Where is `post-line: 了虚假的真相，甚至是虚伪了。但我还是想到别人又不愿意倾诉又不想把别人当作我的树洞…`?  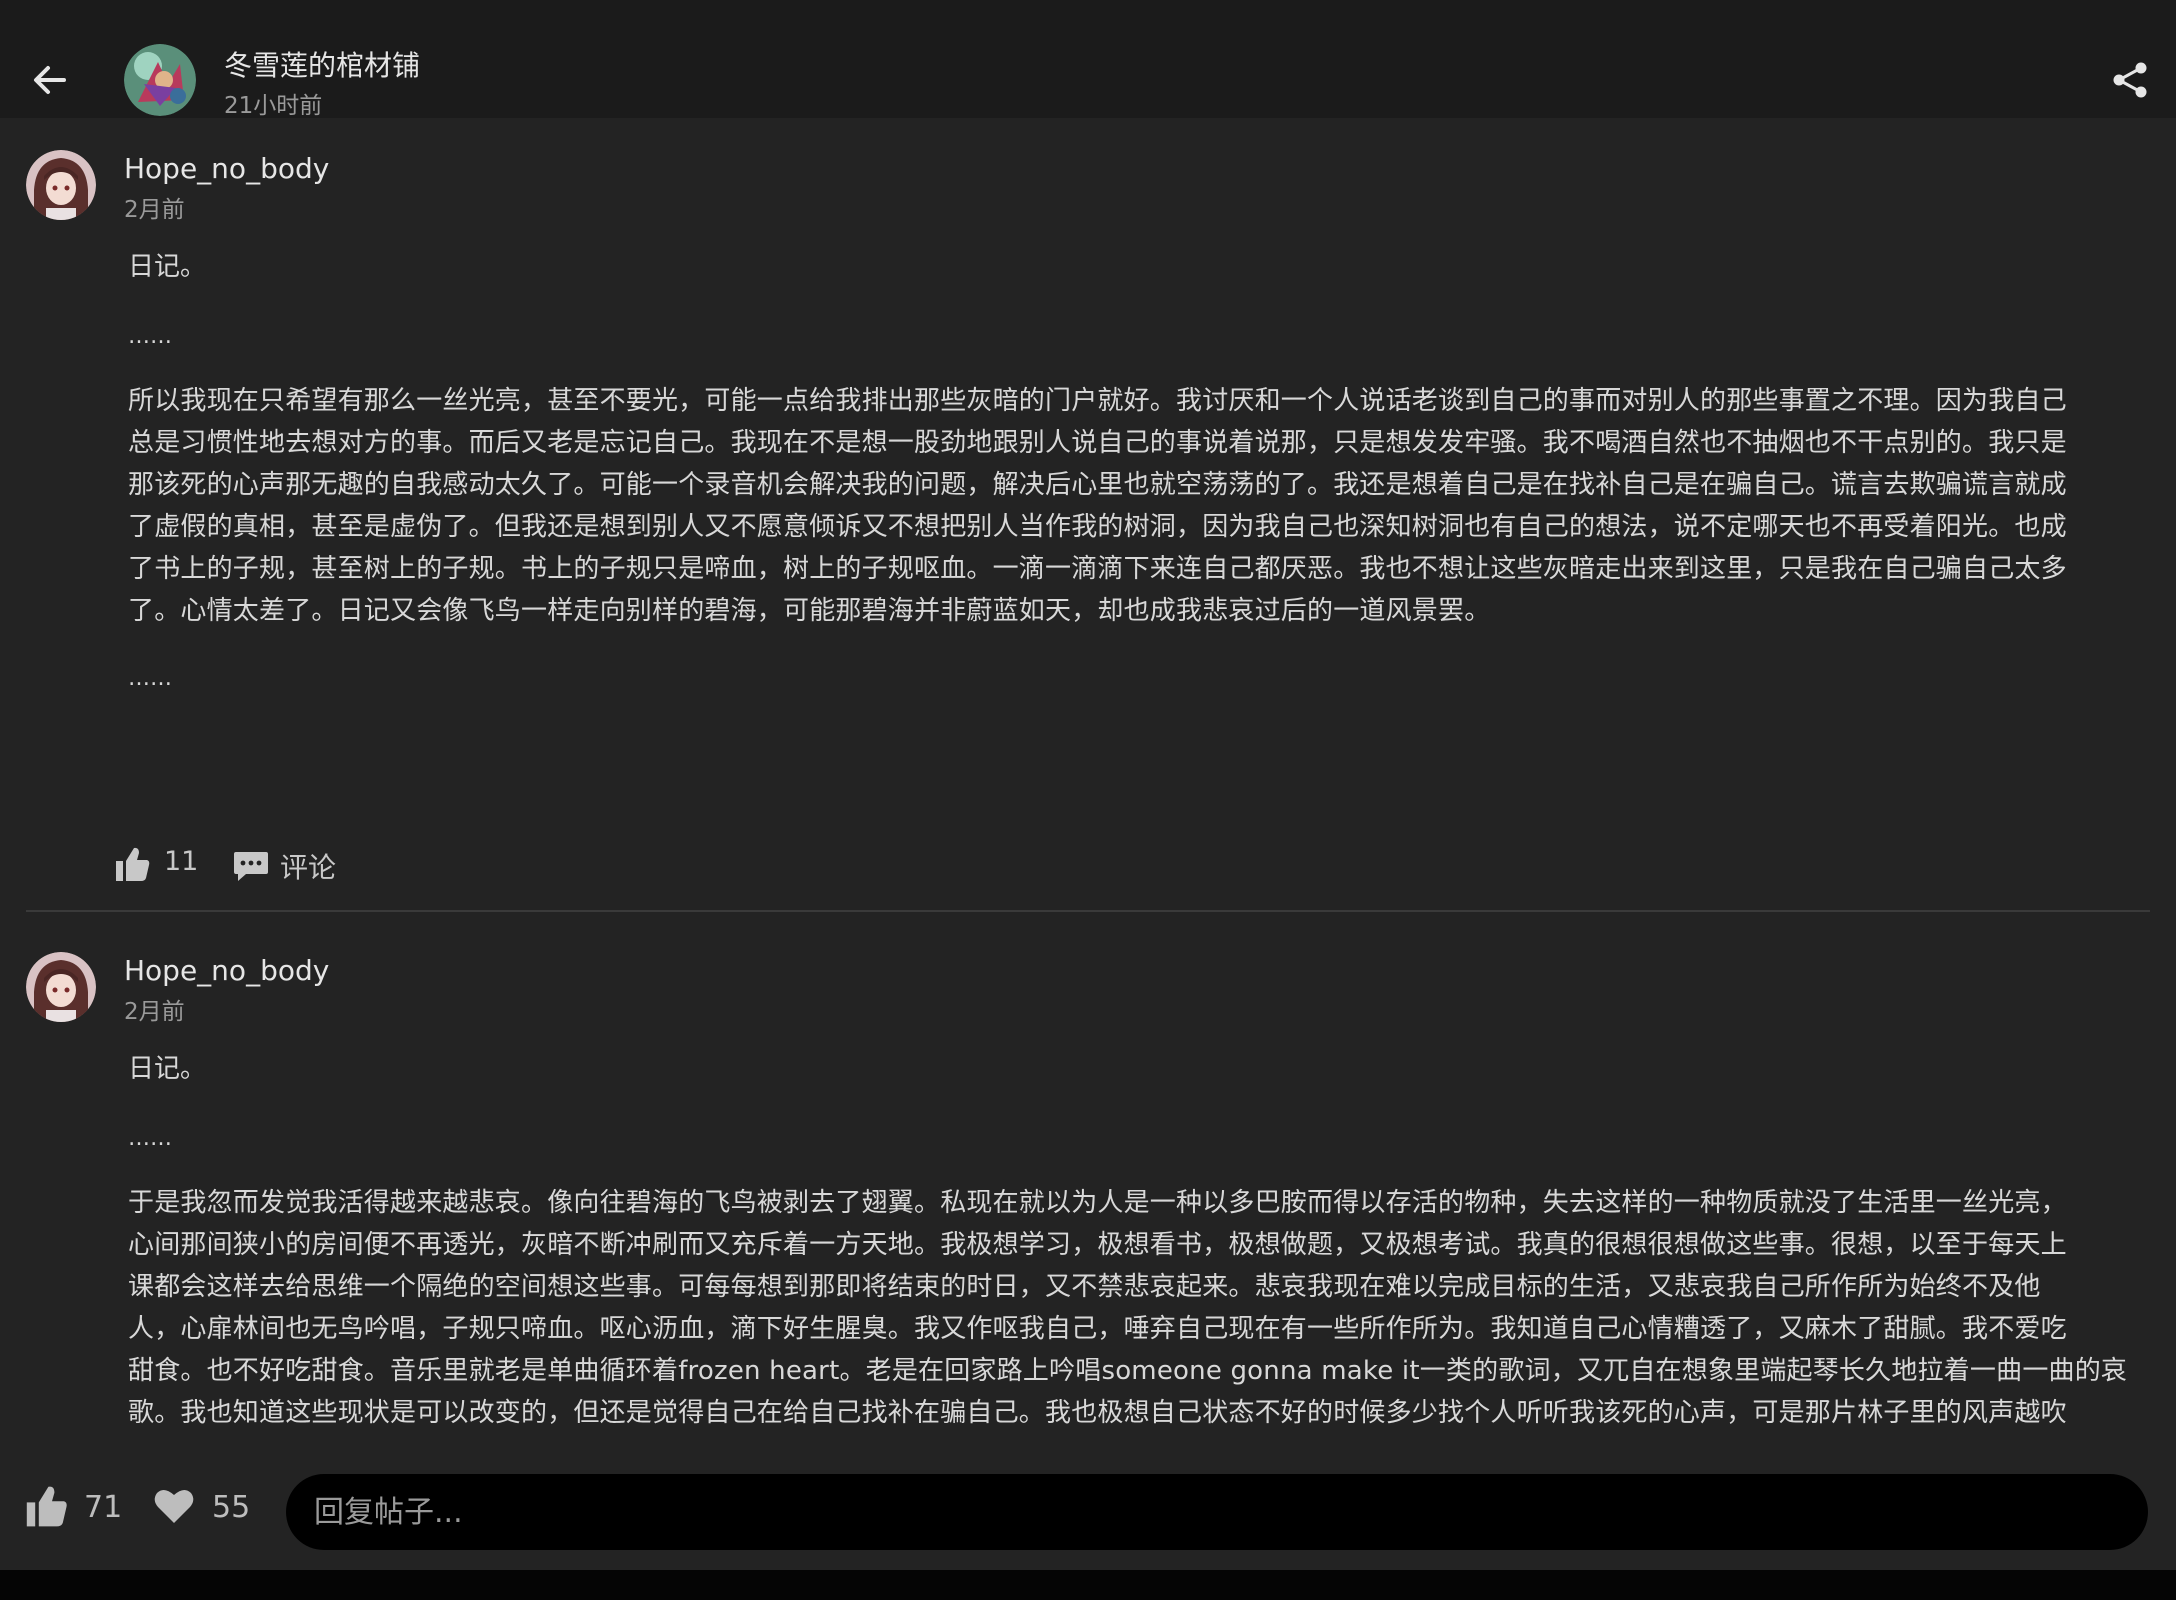 post-line: 了虚假的真相，甚至是虚伪了。但我还是想到别人又不愿意倾诉又不想把别人当作我的树洞… is located at coordinates (1097, 527).